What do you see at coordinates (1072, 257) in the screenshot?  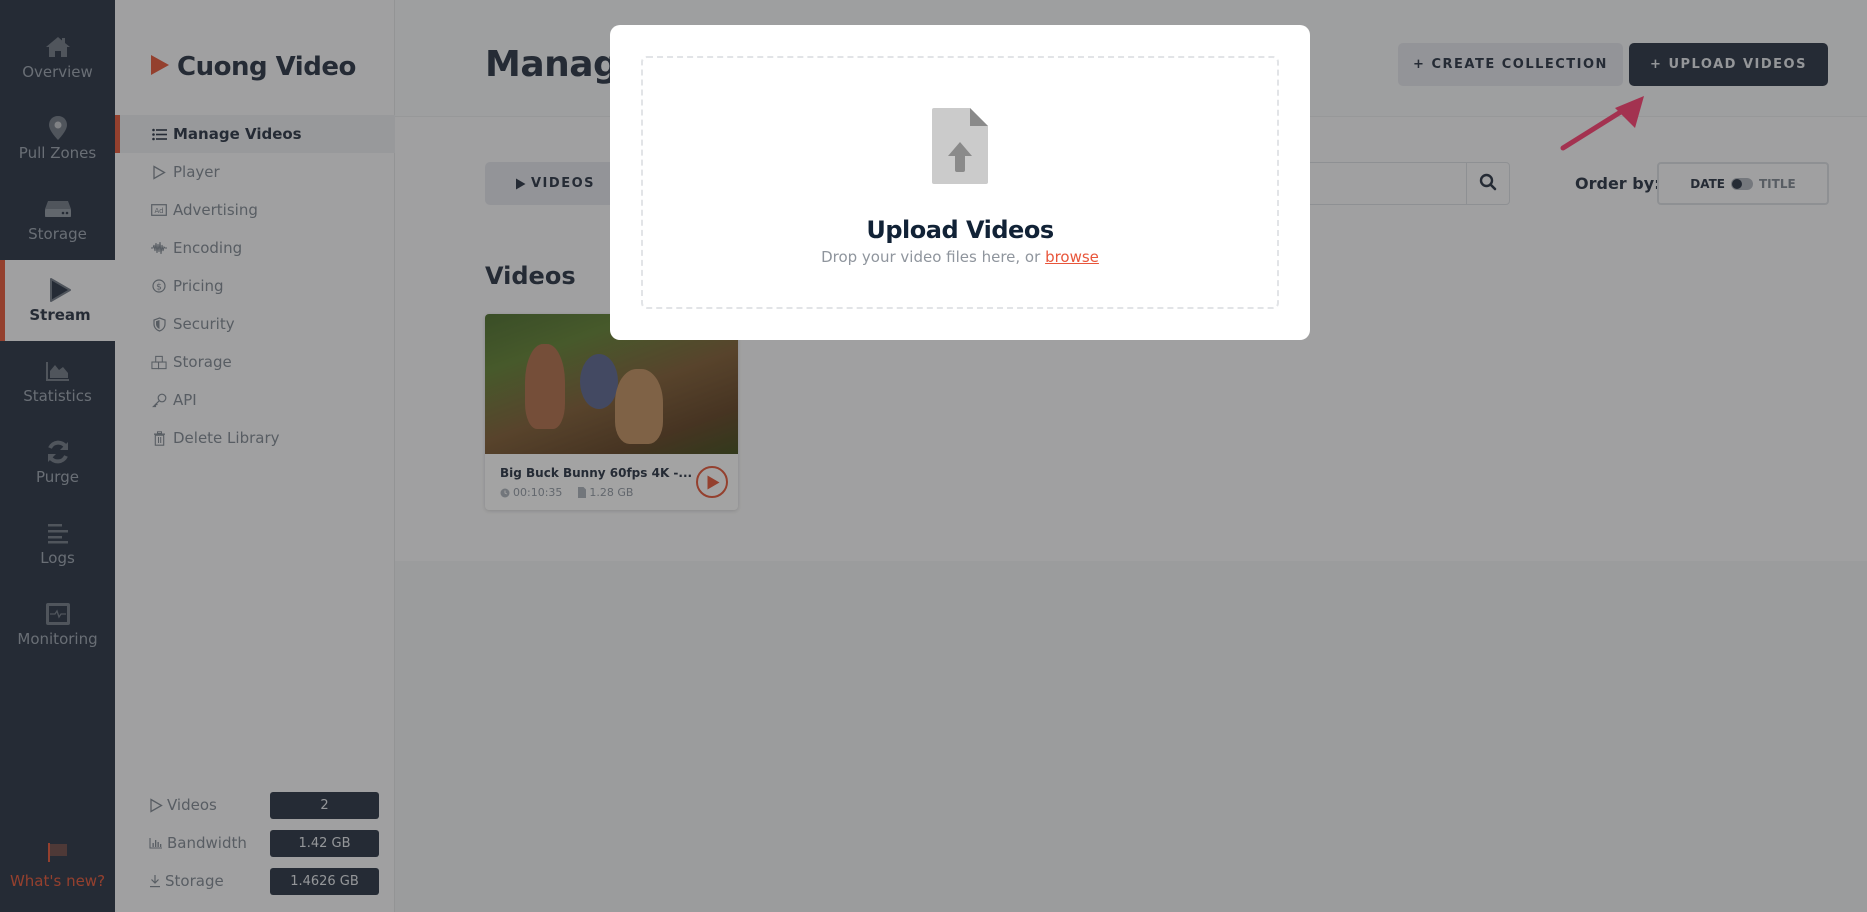 I see `browse-link: browse` at bounding box center [1072, 257].